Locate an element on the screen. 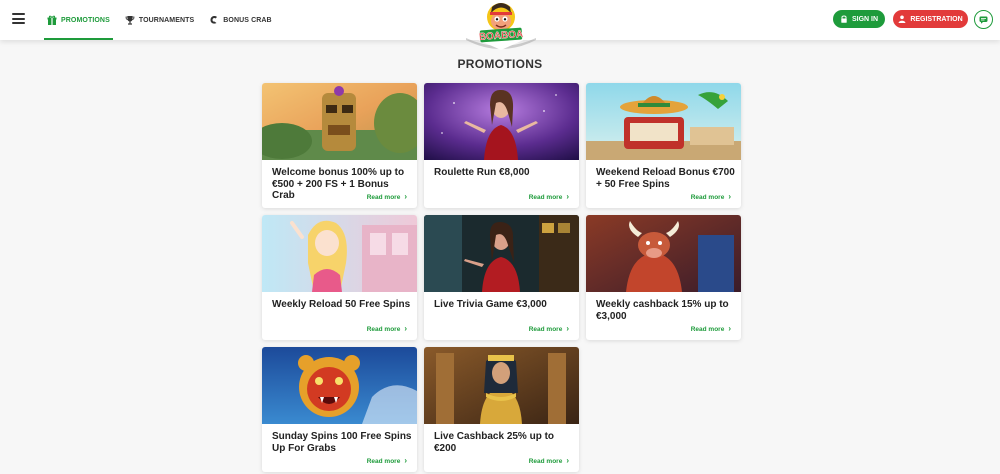 The image size is (1000, 474). boaboa-logo: BOABOA is located at coordinates (501, 26).